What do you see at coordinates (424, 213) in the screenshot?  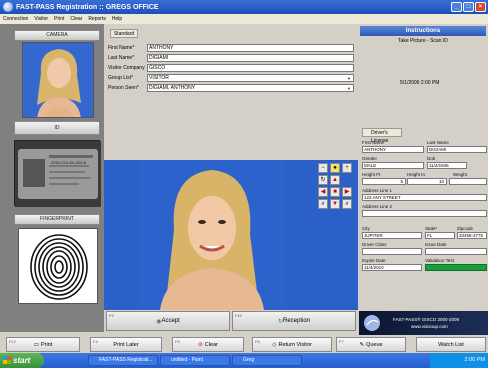 I see `dl-address-2-field` at bounding box center [424, 213].